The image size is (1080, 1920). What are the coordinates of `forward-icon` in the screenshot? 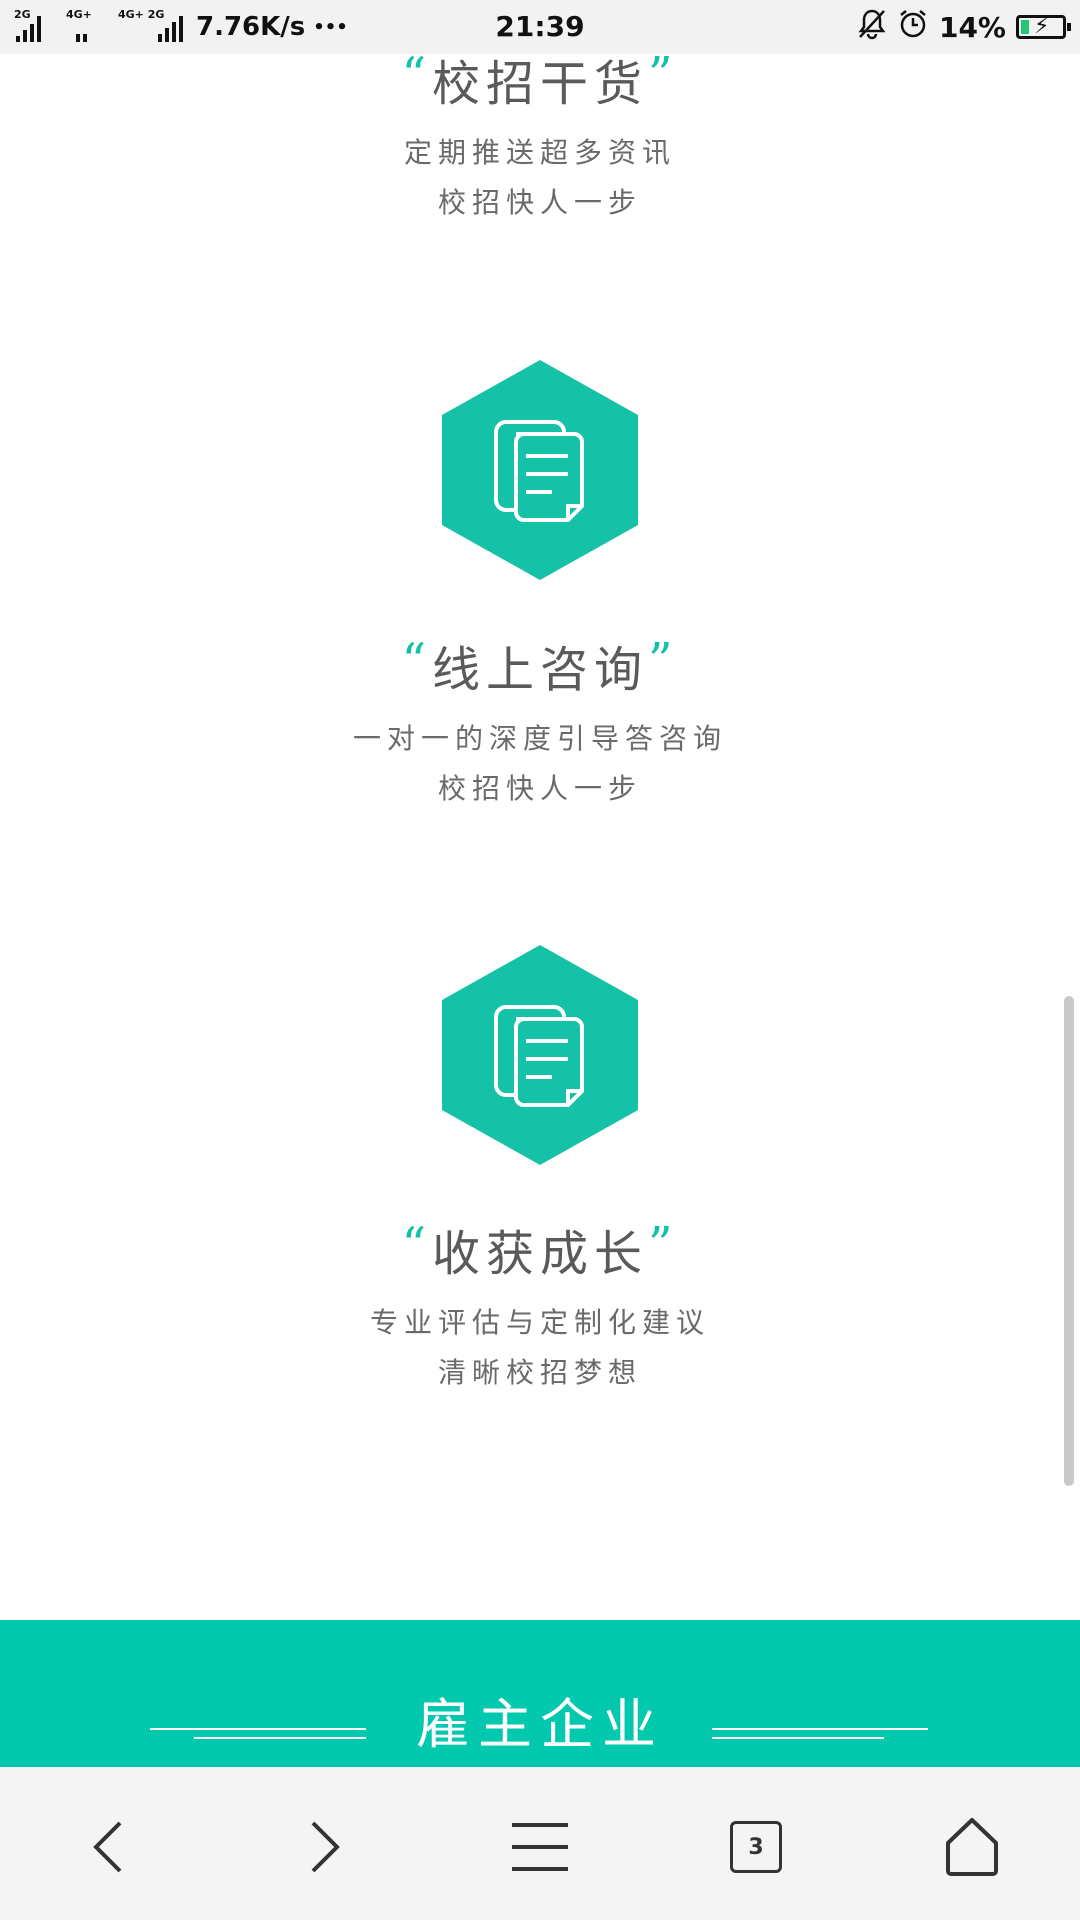 It's located at (325, 1847).